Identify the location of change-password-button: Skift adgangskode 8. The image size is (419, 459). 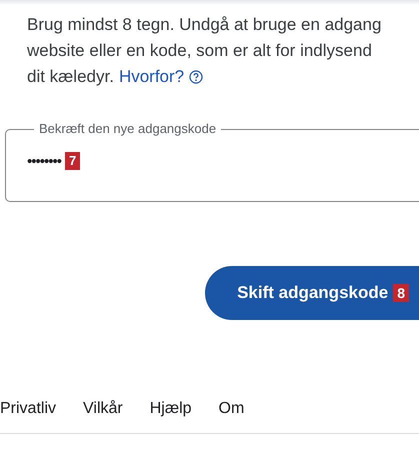
(312, 293).